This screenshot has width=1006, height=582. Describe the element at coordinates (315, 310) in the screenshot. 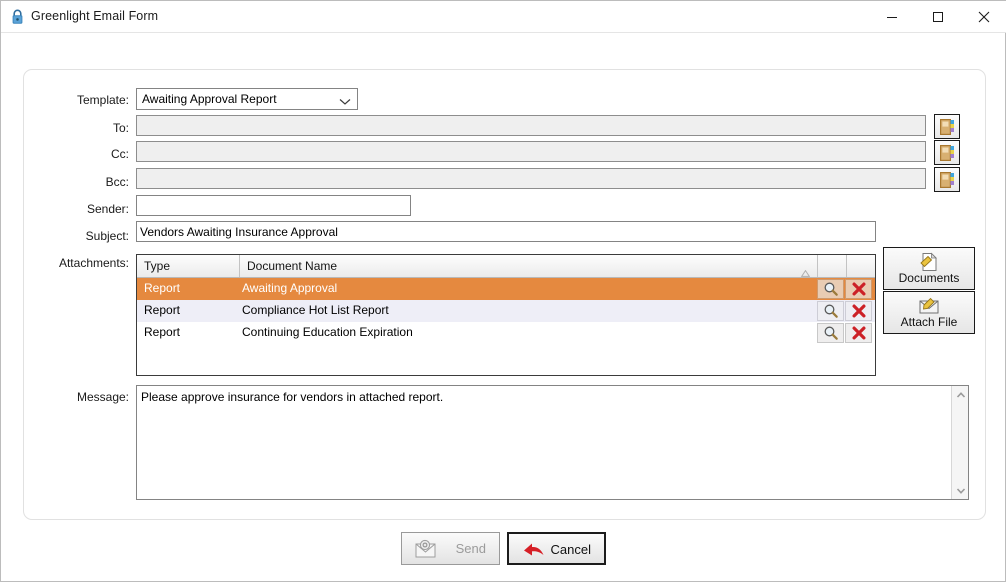

I see `row-document-name: Compliance Hot List Report` at that location.